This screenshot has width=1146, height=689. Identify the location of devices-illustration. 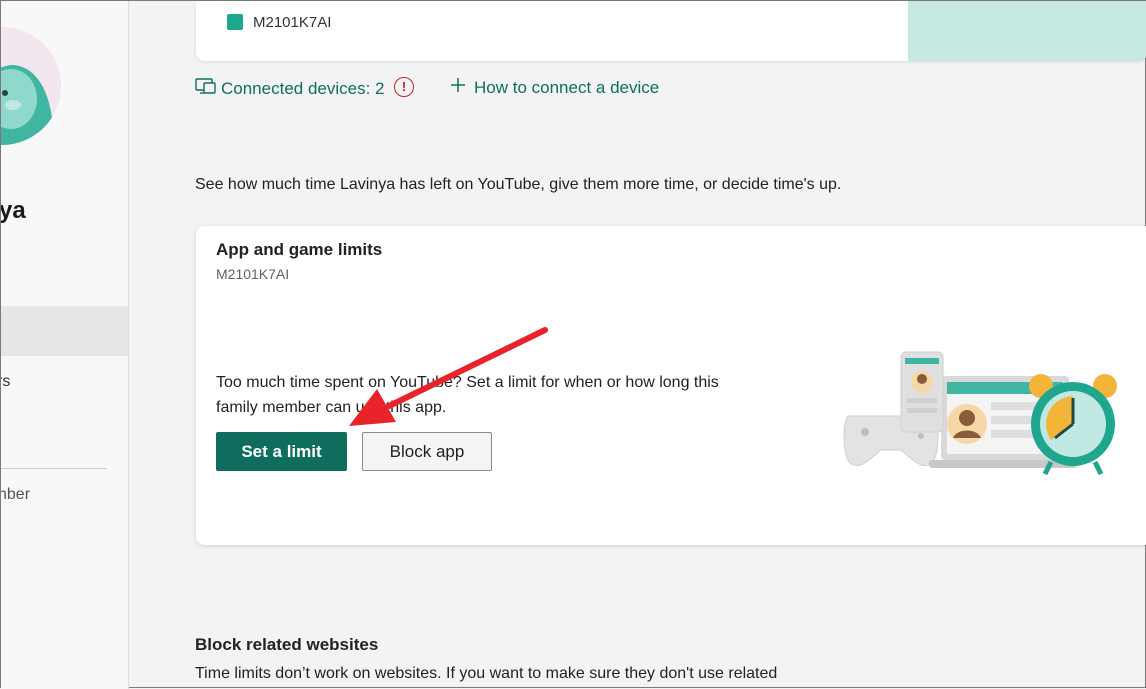
(980, 413).